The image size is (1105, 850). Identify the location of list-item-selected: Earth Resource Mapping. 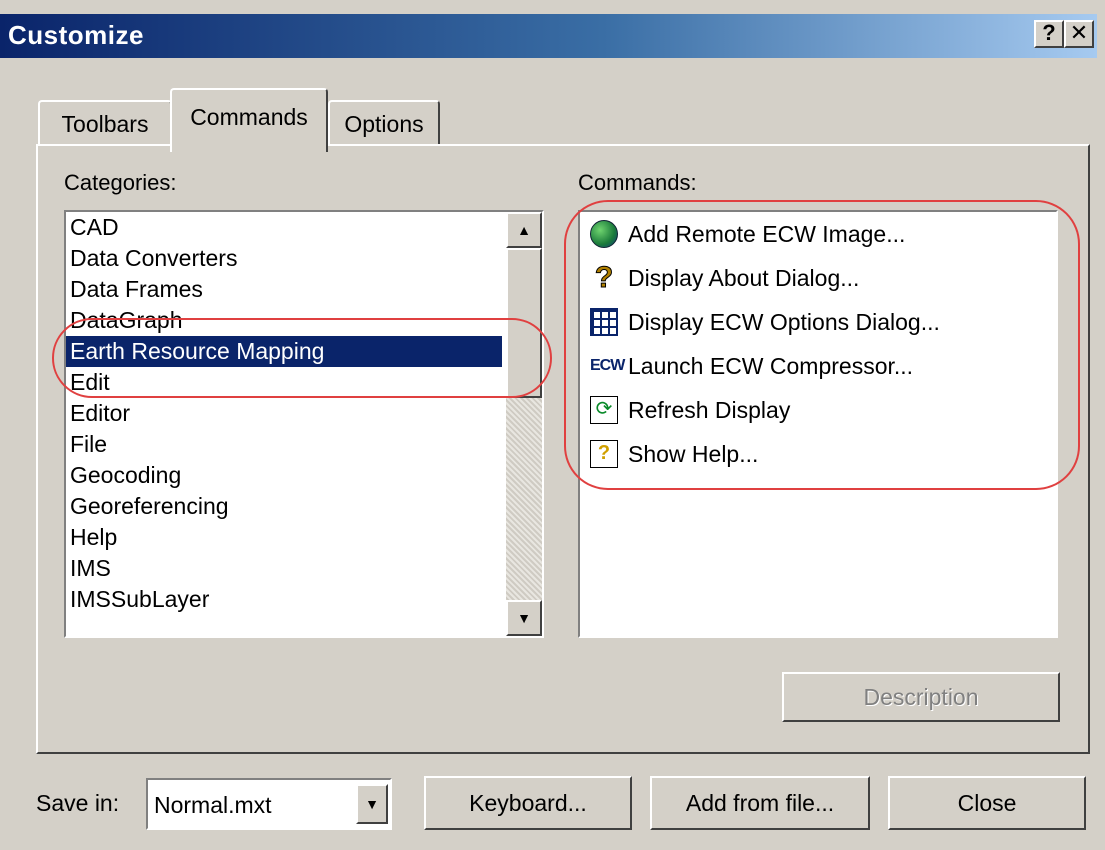
(284, 351).